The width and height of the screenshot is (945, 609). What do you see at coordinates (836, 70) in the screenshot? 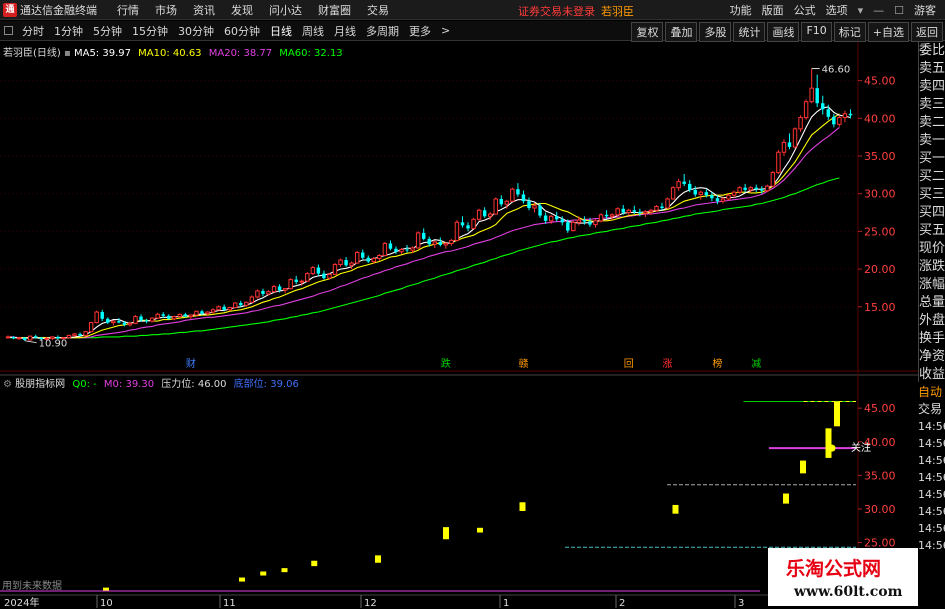
I see `high-price-label: 46.60` at bounding box center [836, 70].